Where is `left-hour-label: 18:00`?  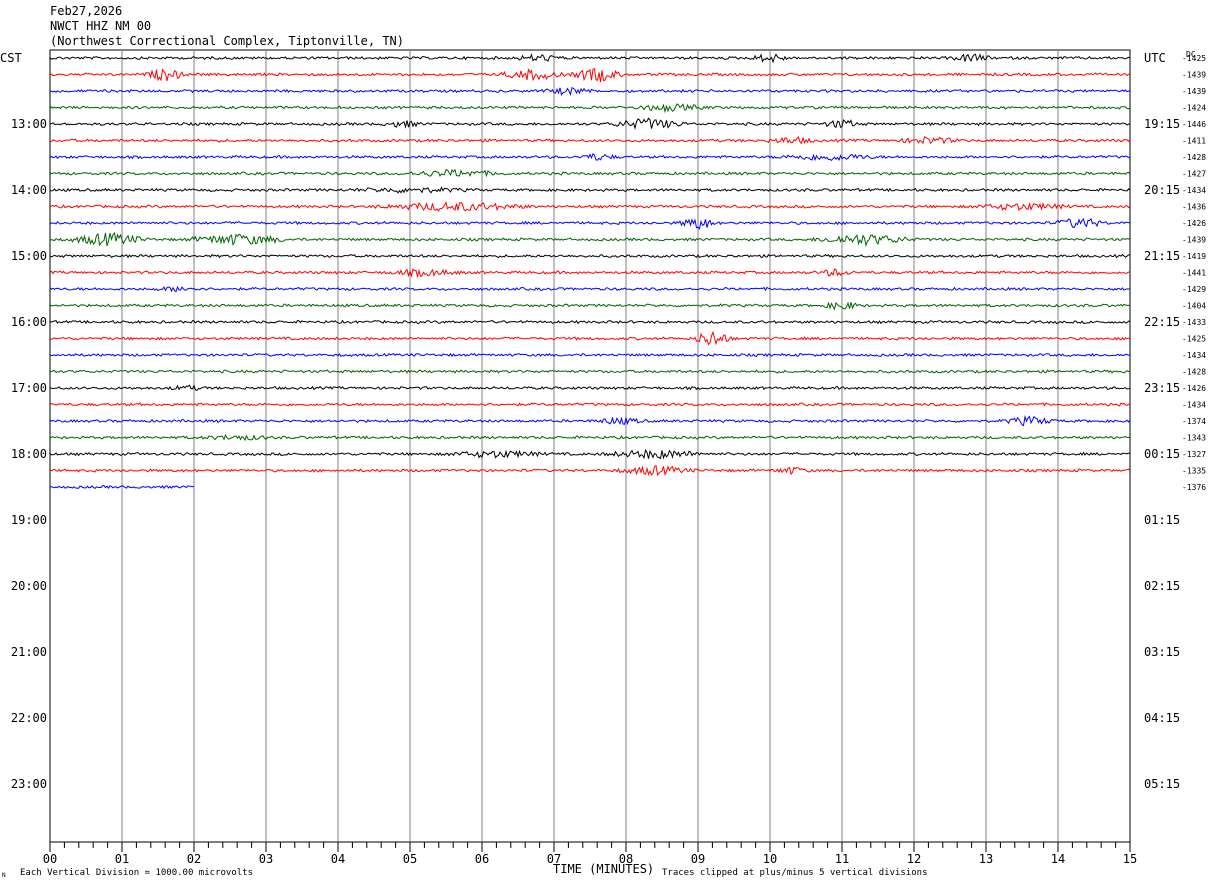 left-hour-label: 18:00 is located at coordinates (29, 454).